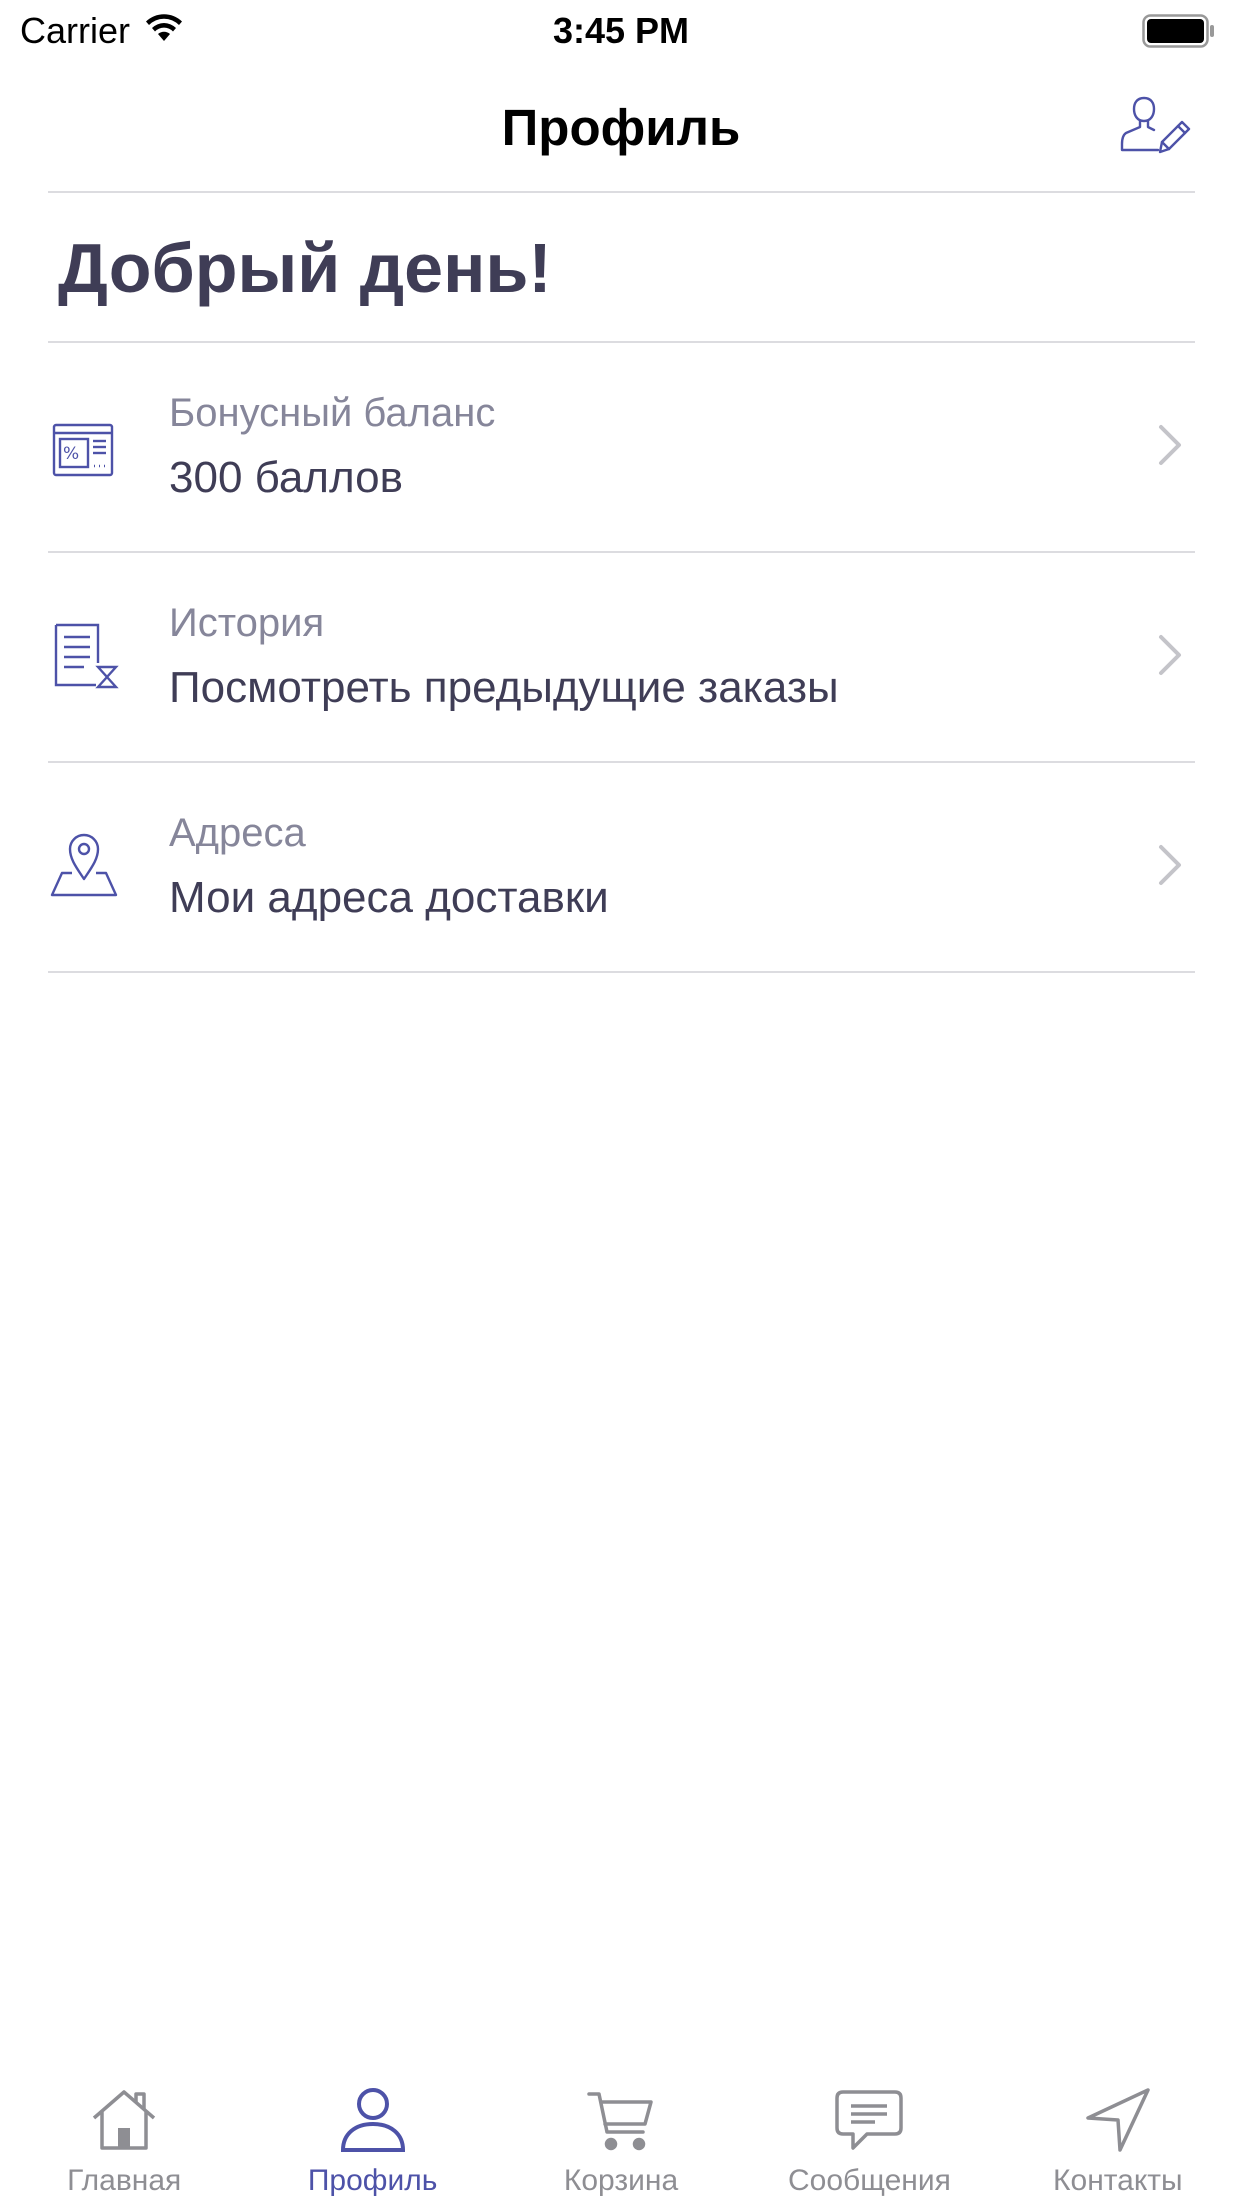 This screenshot has height=2208, width=1242. I want to click on tab-label: Корзина, so click(621, 2180).